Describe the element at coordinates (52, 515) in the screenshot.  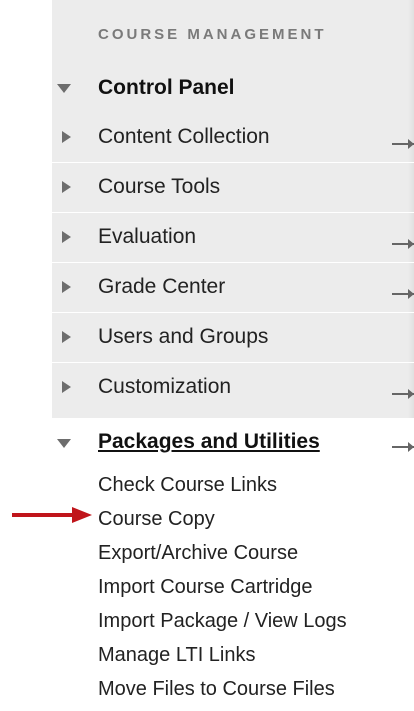
I see `annotation-arrow-icon` at that location.